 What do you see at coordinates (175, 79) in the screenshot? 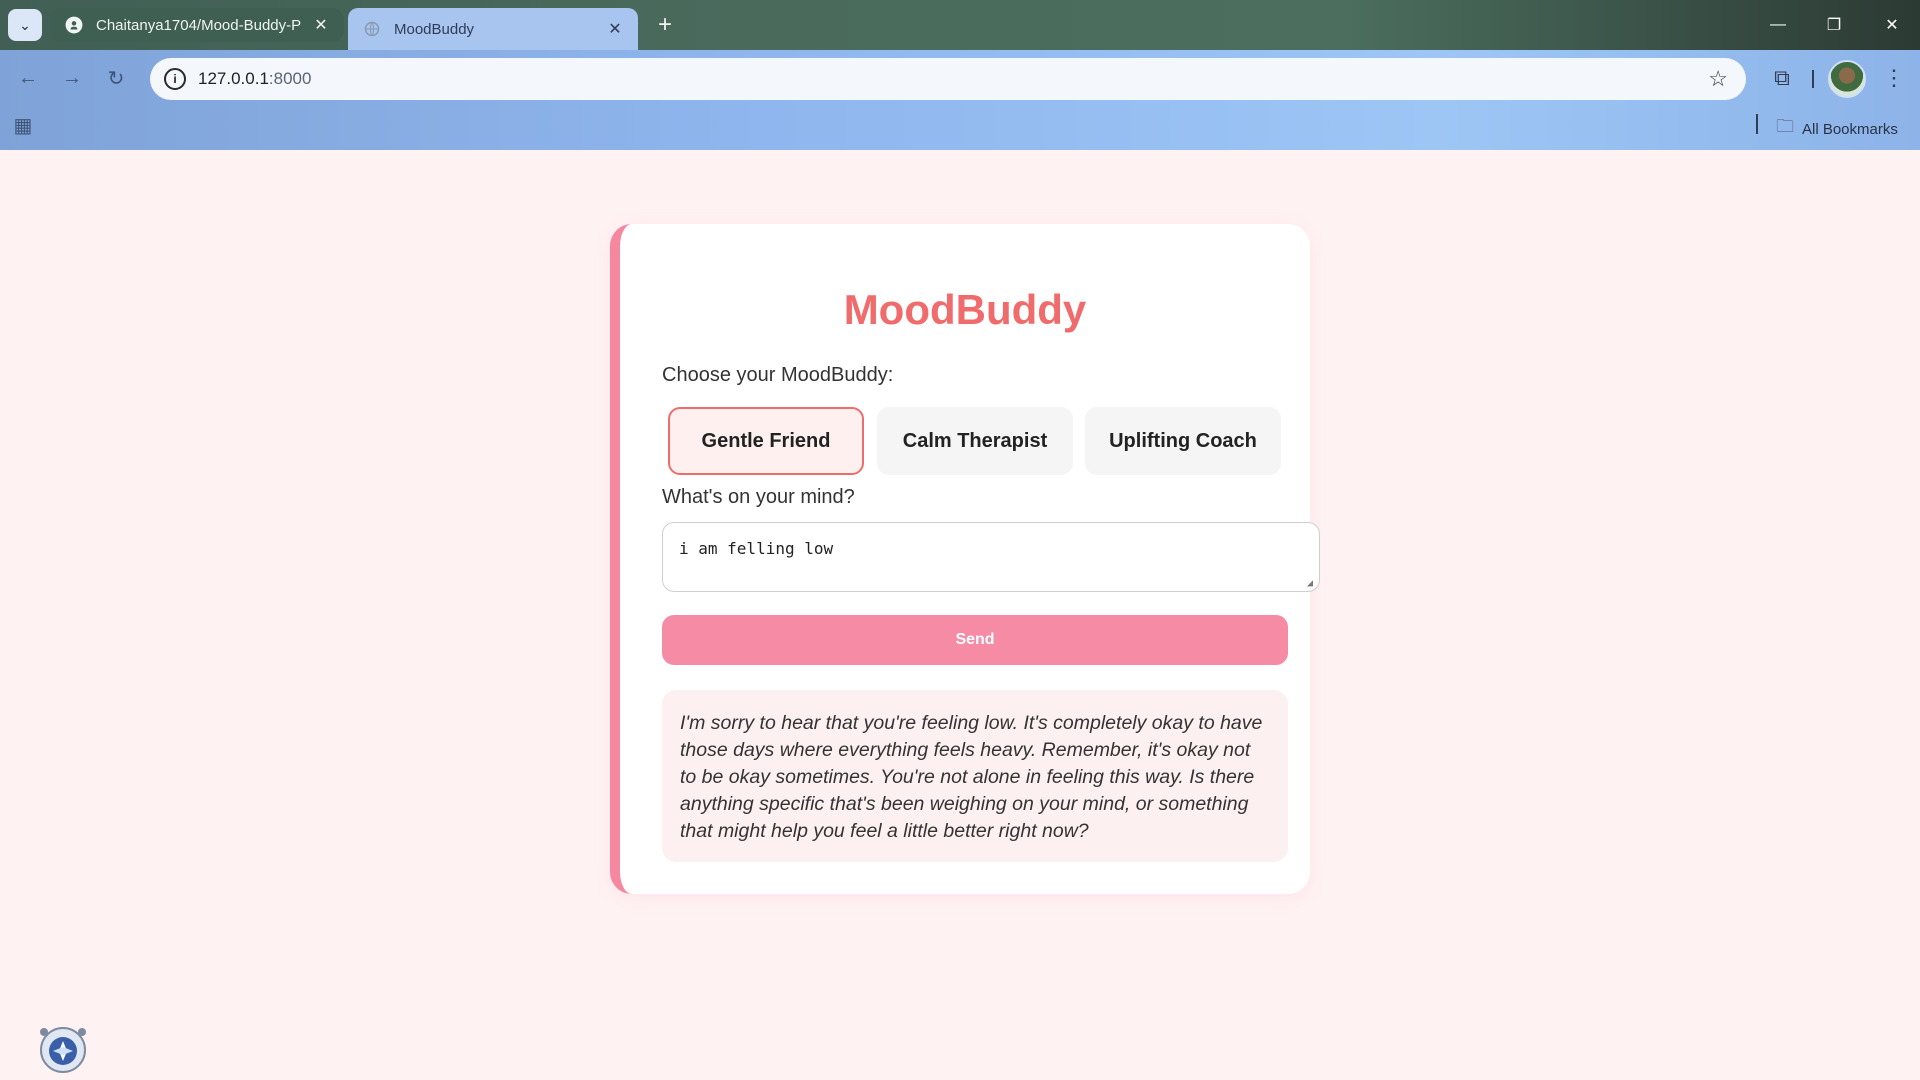
I see `info-icon: i` at bounding box center [175, 79].